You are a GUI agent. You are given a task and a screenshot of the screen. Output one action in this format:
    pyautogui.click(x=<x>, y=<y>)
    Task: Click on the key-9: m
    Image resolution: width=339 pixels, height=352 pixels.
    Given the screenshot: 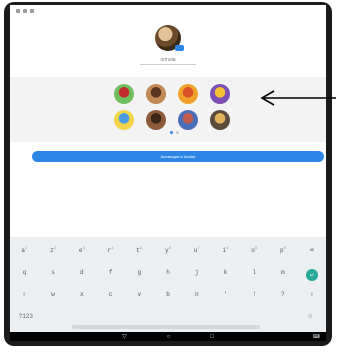 What is the action you would take?
    pyautogui.click(x=283, y=275)
    